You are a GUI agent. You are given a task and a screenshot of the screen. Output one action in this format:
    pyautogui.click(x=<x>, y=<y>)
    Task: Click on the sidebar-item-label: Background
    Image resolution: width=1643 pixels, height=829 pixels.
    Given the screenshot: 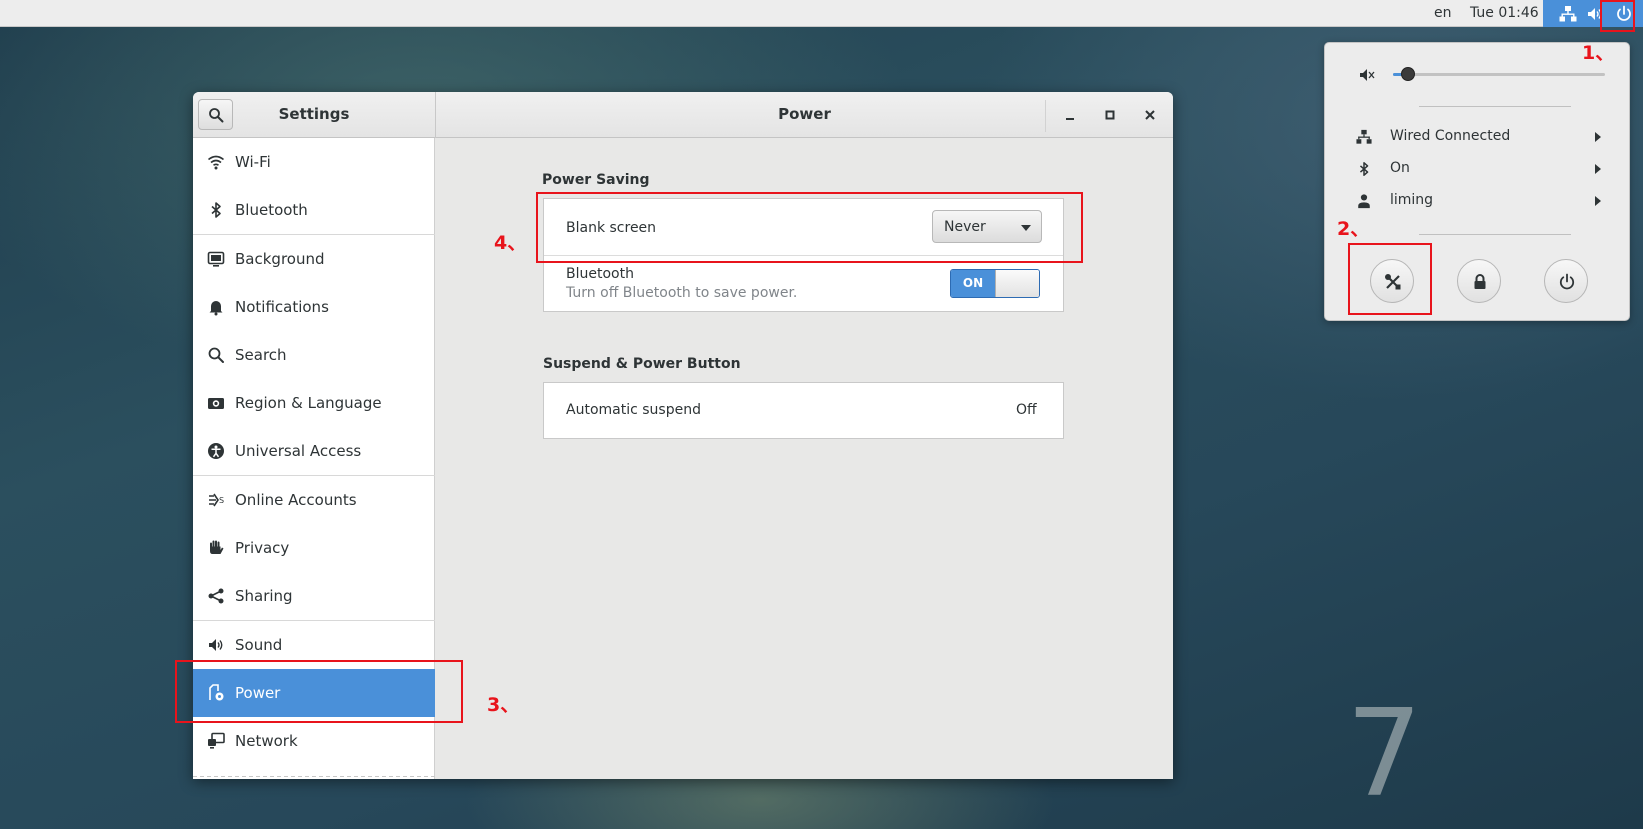 What is the action you would take?
    pyautogui.click(x=280, y=259)
    